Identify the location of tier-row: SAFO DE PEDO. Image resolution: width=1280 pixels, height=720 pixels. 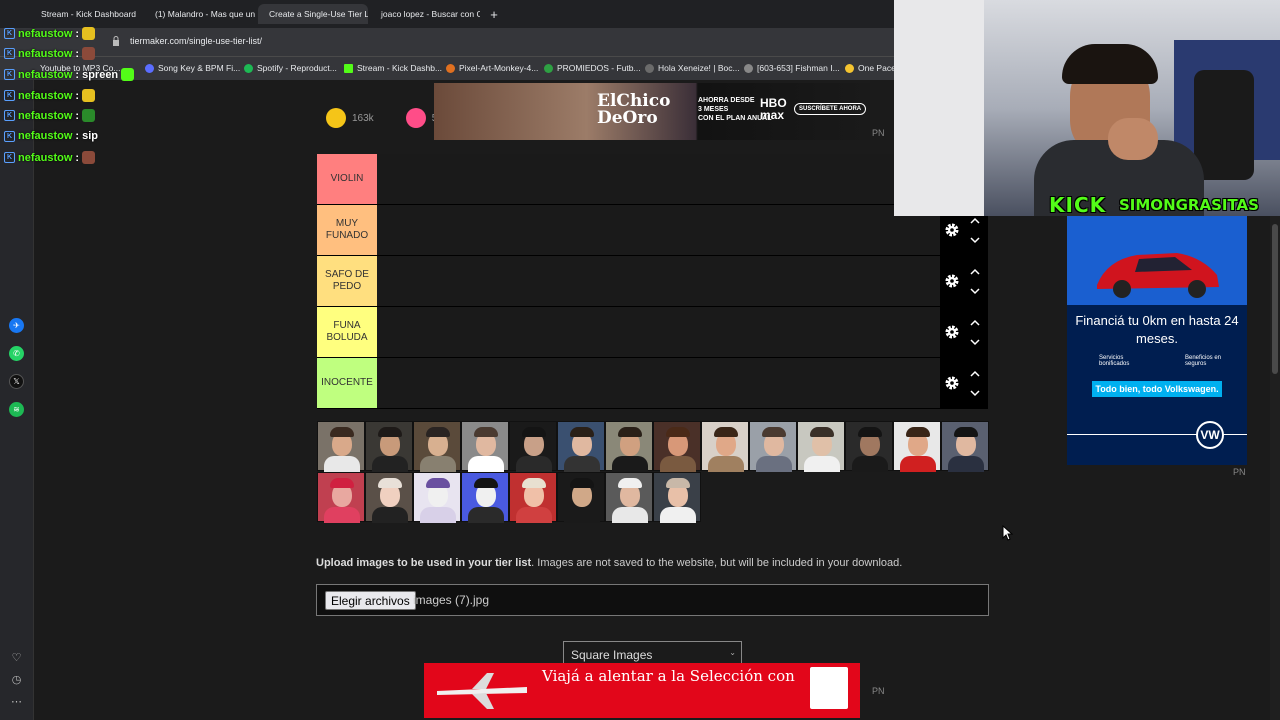
(652, 281).